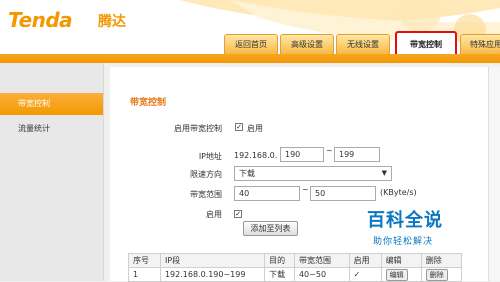  I want to click on add-to-list-button: 添加至列表, so click(270, 228).